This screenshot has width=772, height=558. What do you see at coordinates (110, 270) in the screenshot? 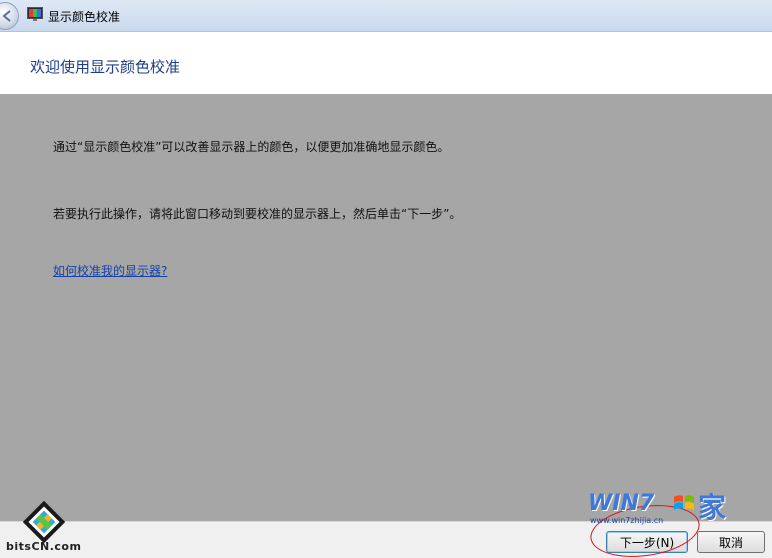
I see `help-link: 如何校准我的显示器?` at bounding box center [110, 270].